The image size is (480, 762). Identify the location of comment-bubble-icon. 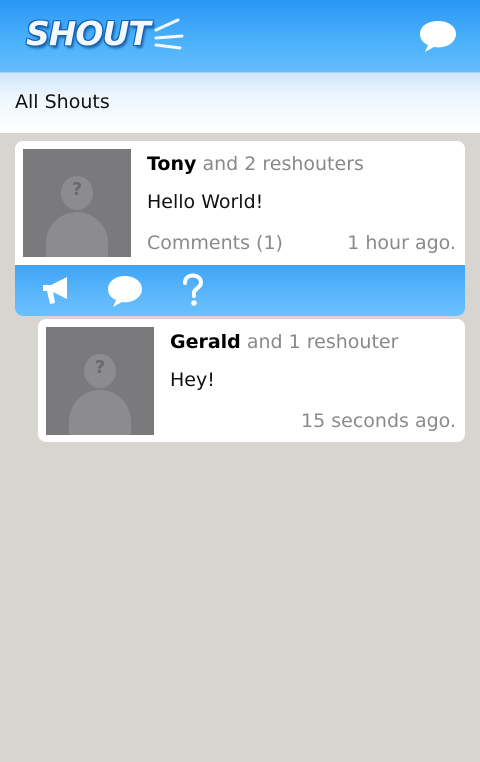
(125, 291).